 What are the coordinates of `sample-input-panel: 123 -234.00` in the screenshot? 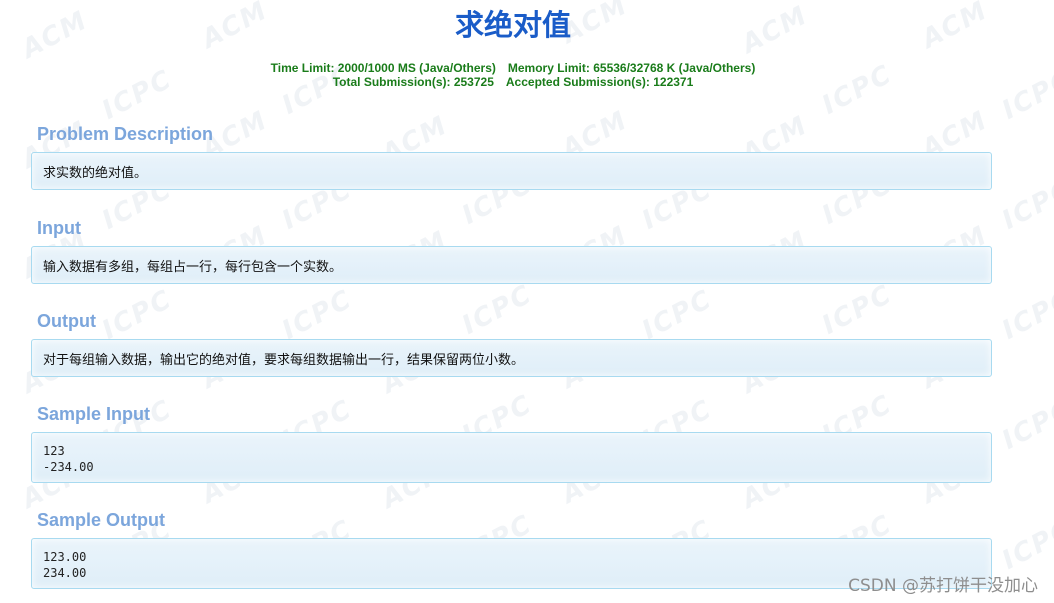 It's located at (511, 457).